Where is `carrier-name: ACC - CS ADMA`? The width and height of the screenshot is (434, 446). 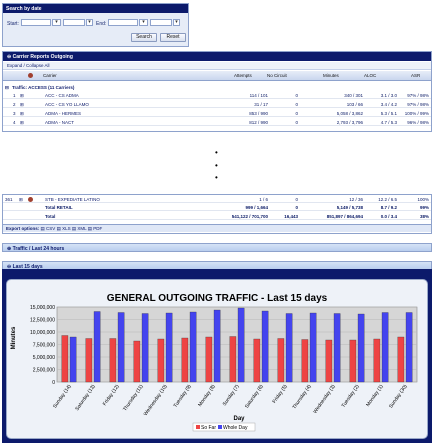
carrier-name: ACC - CS ADMA is located at coordinates (62, 95).